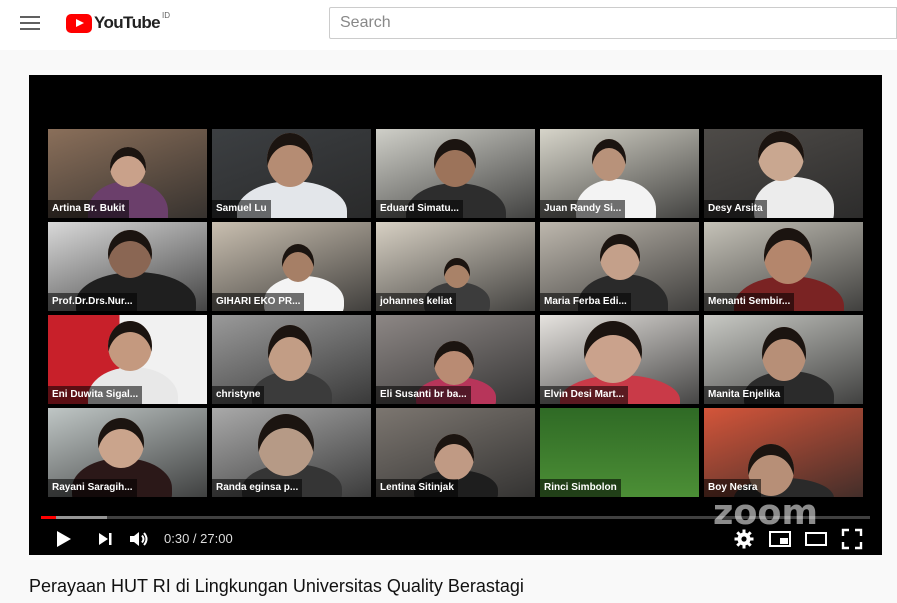 Image resolution: width=897 pixels, height=603 pixels. I want to click on fullscreen-icon, so click(852, 539).